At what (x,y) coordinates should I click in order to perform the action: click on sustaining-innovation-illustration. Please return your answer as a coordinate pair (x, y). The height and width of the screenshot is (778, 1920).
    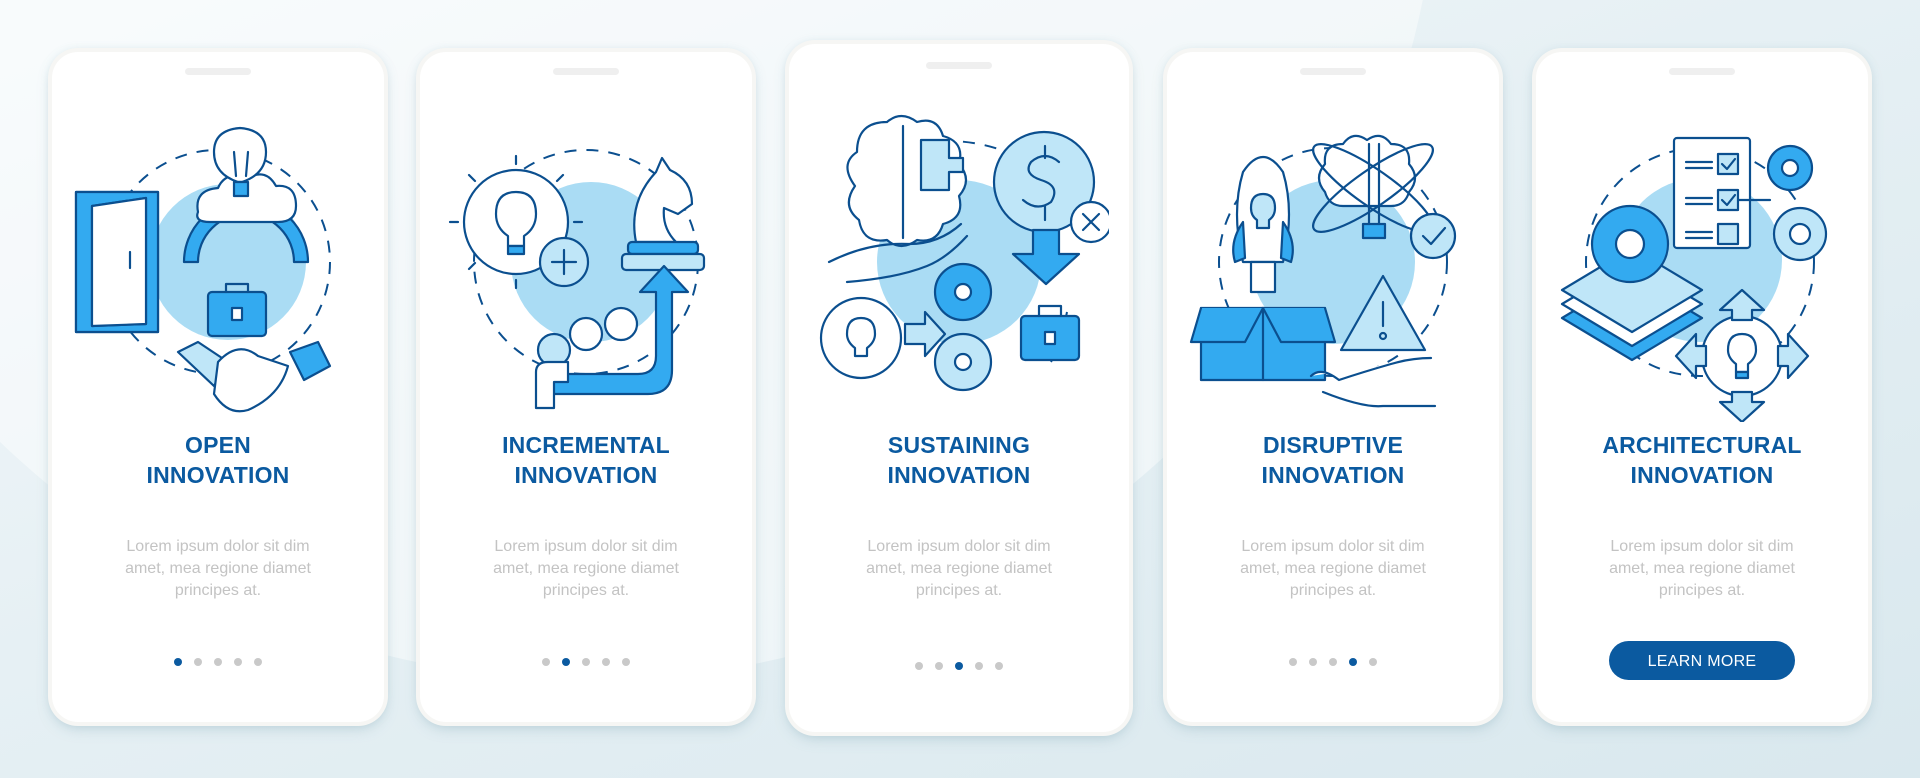
    Looking at the image, I should click on (964, 253).